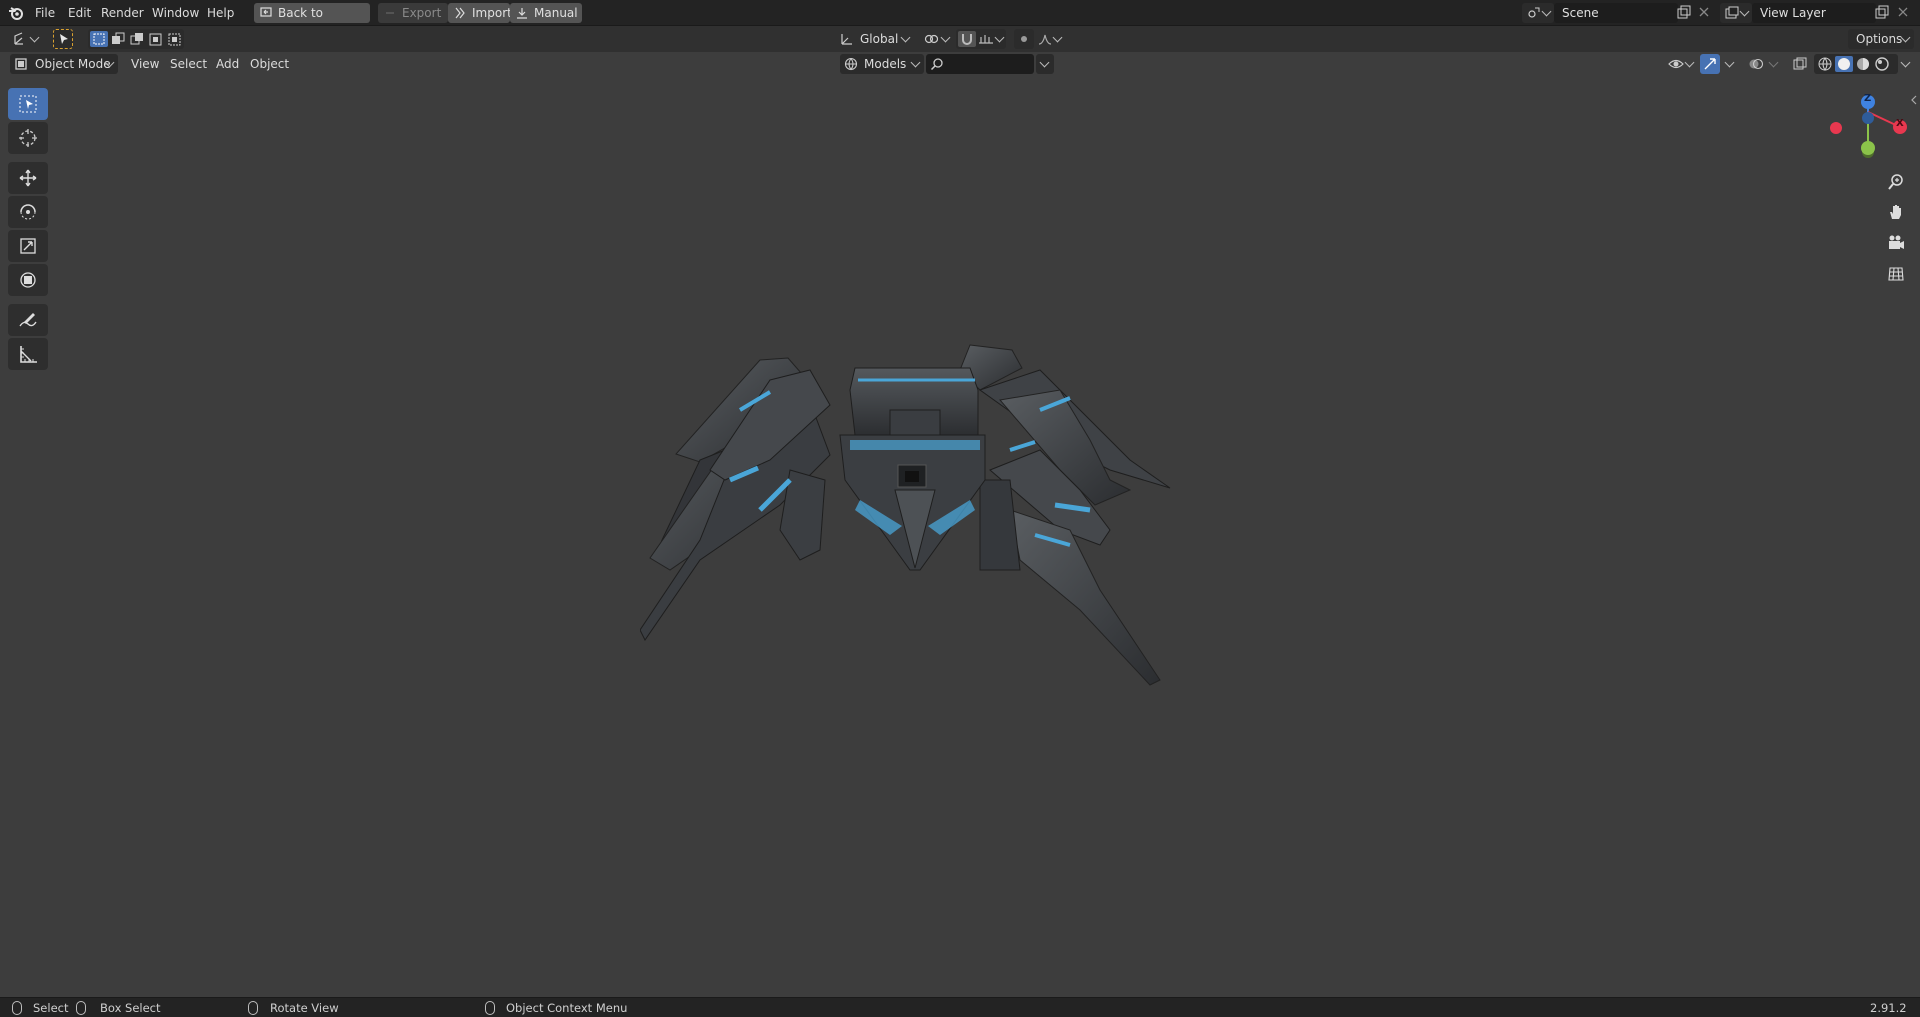  I want to click on active-tool-button, so click(63, 39).